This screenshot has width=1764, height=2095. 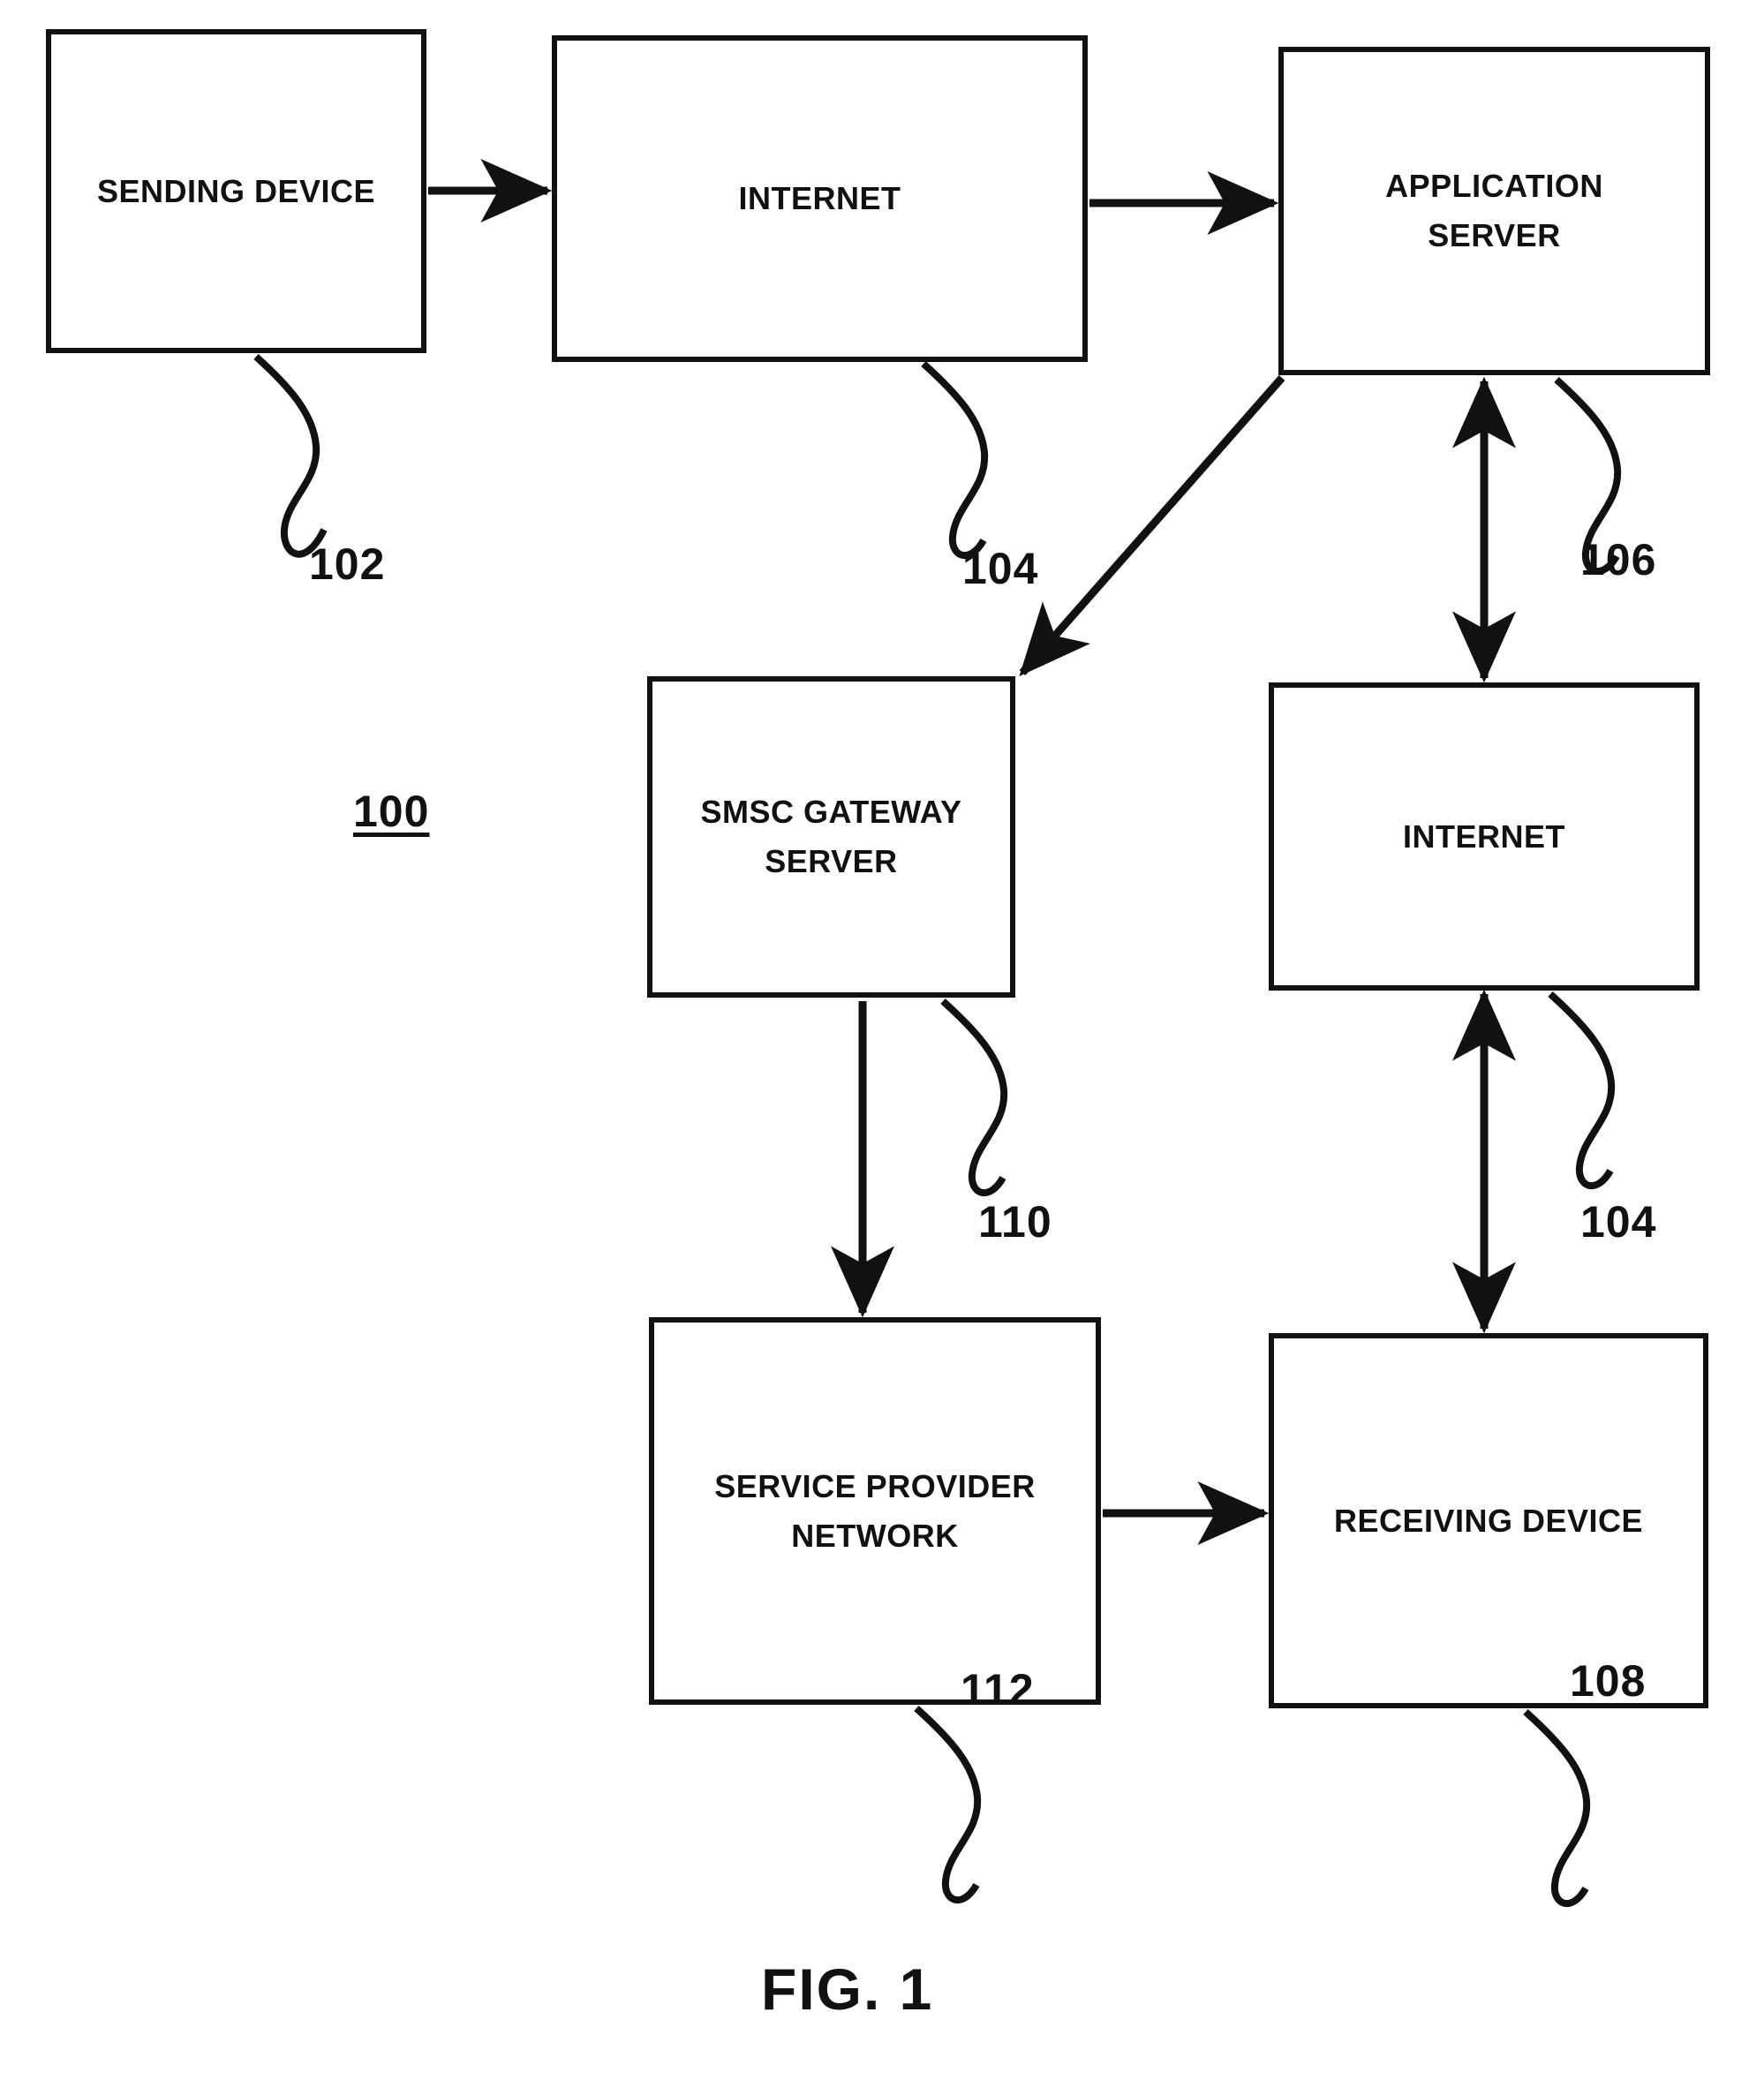 I want to click on node-receiving-device: RECEIVING DEVICE, so click(x=1488, y=1520).